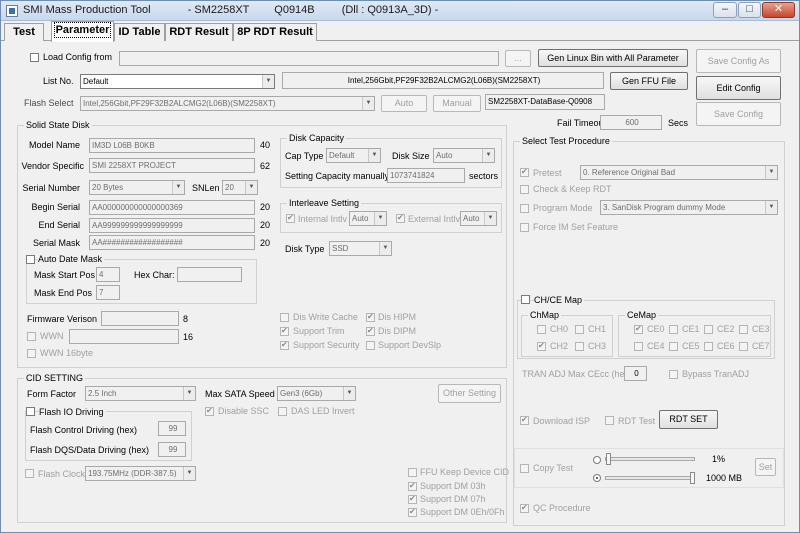 The width and height of the screenshot is (800, 533). Describe the element at coordinates (31, 353) in the screenshot. I see `wwn-16byte-checkbox` at that location.